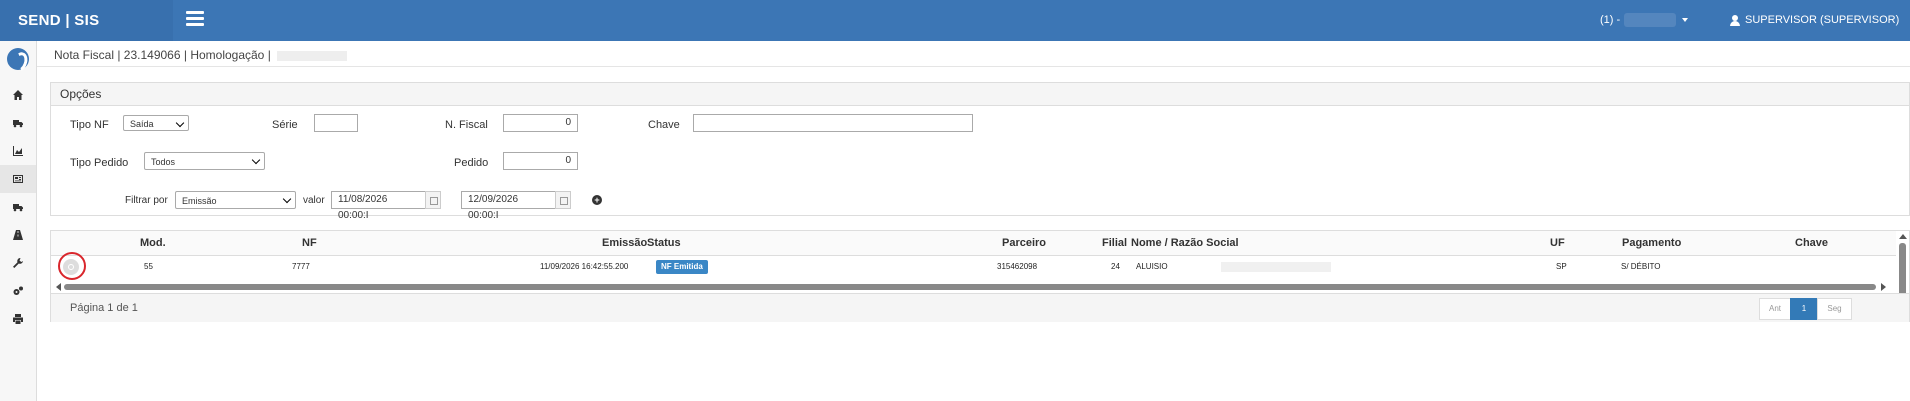 The image size is (1910, 401). What do you see at coordinates (195, 19) in the screenshot?
I see `menu-icon` at bounding box center [195, 19].